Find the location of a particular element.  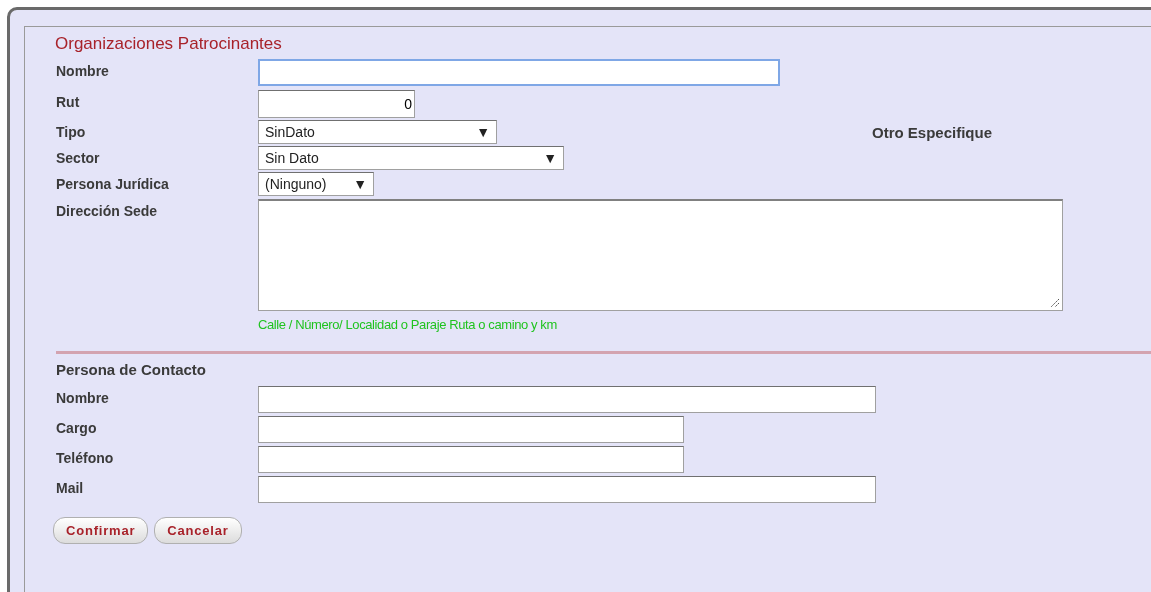

section-heading: Persona de Contacto is located at coordinates (132, 369).